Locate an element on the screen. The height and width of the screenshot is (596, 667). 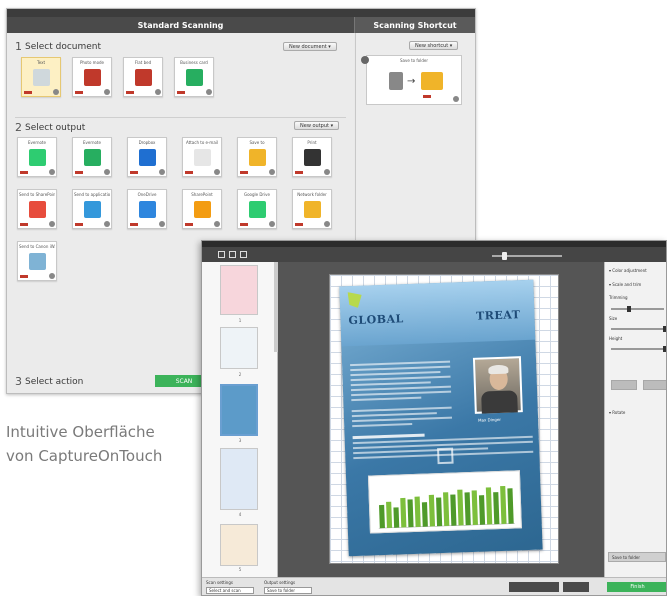
size-slider-handle is located at coordinates (664, 329).